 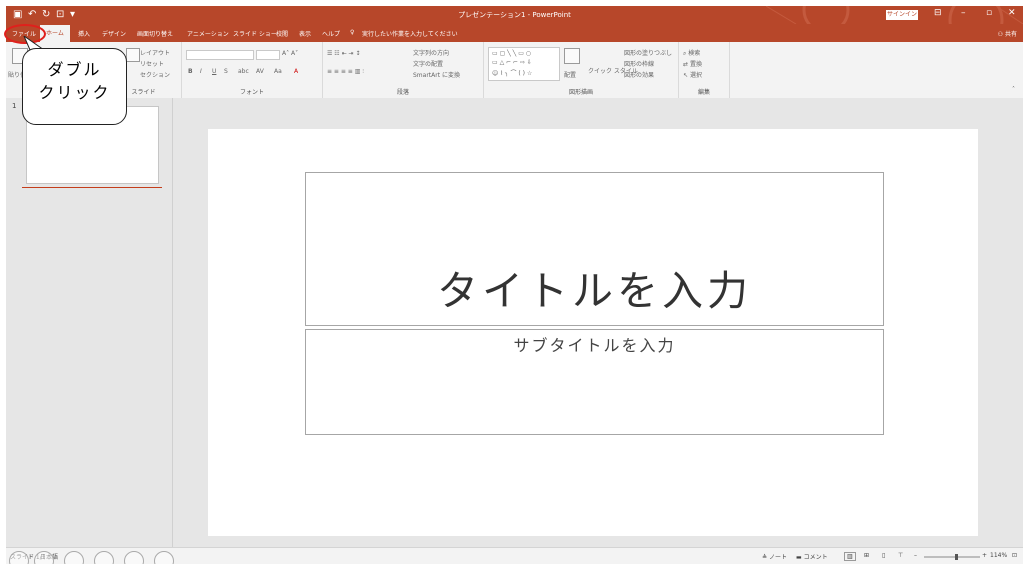 What do you see at coordinates (765, 557) in the screenshot?
I see `notes-icon: ≜` at bounding box center [765, 557].